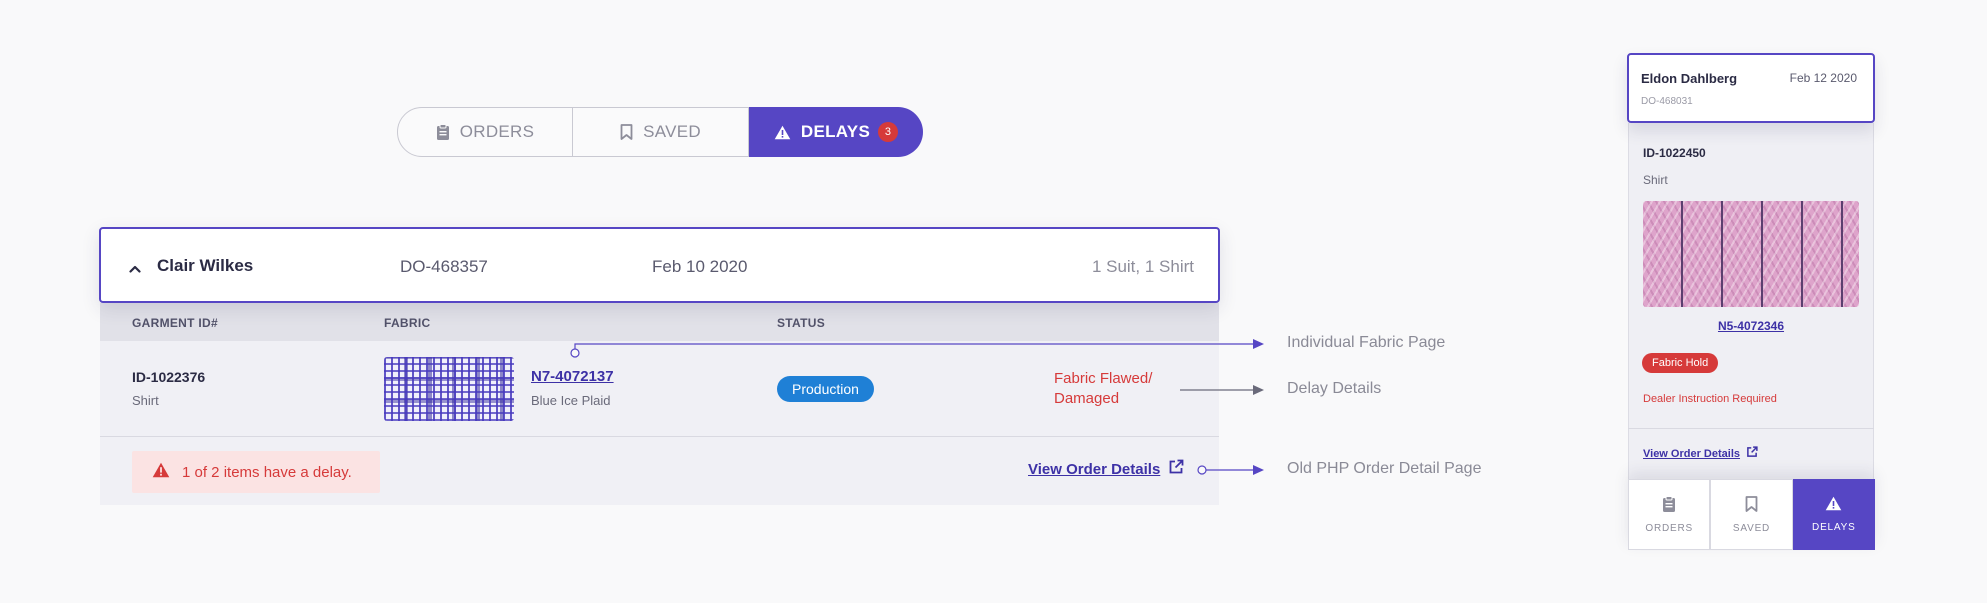 The height and width of the screenshot is (603, 1987). Describe the element at coordinates (1834, 527) in the screenshot. I see `mobile-tab-delays-label: DELAYS` at that location.